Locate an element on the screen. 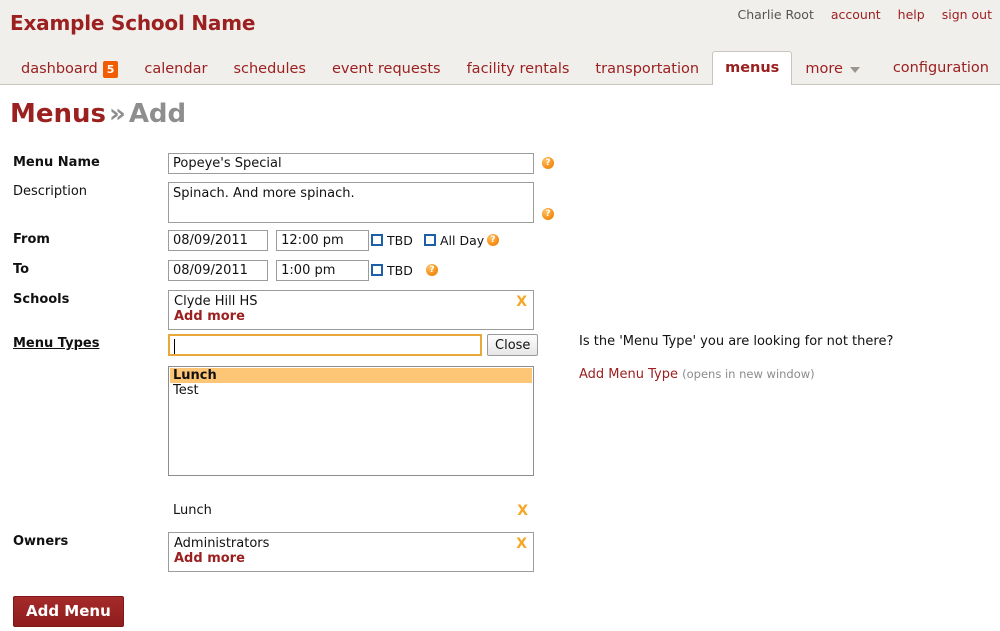 Image resolution: width=1000 pixels, height=631 pixels. tab-more-label: more is located at coordinates (824, 68).